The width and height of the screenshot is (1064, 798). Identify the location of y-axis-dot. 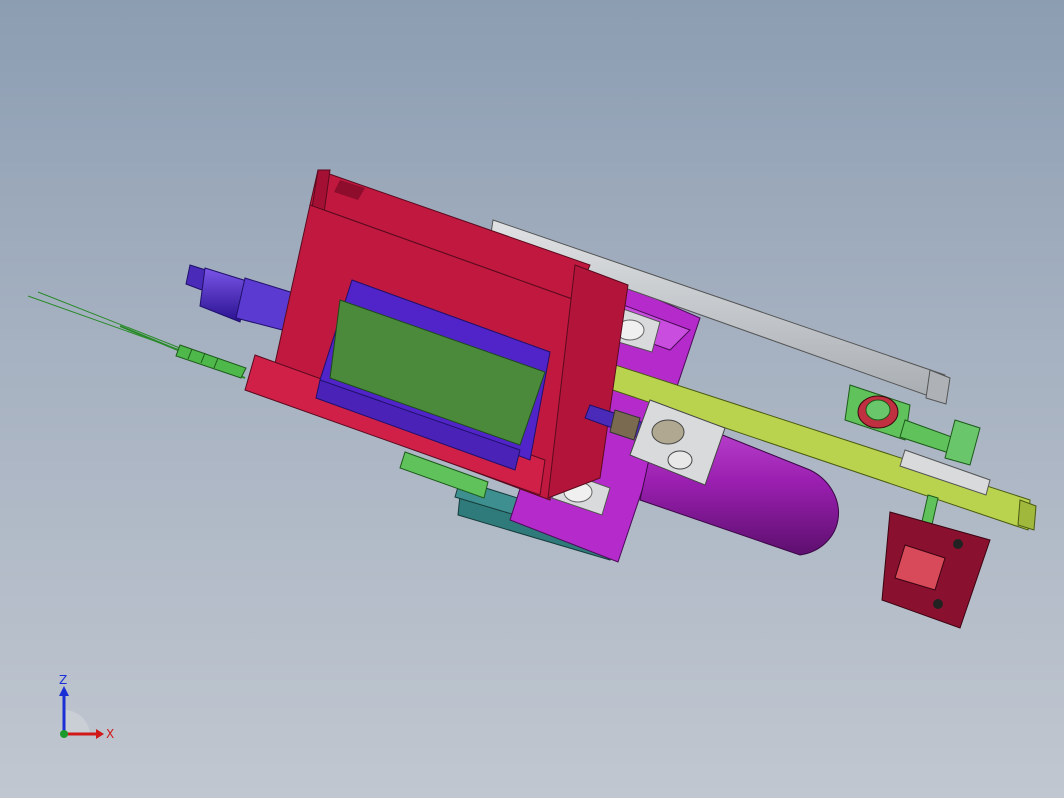
(64, 734).